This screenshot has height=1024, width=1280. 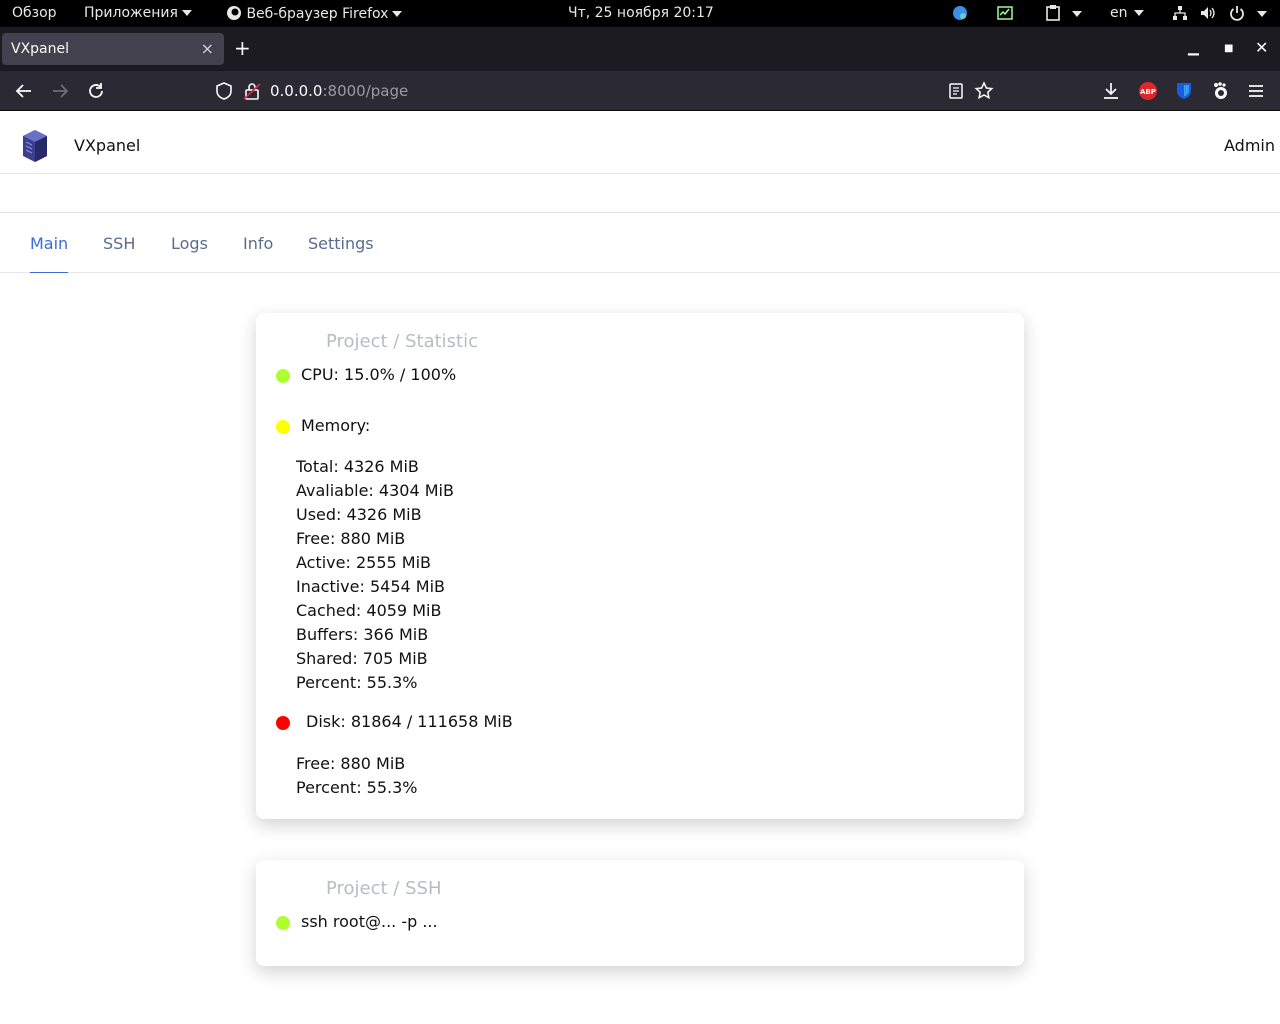 I want to click on breadcrumb-bar, so click(x=640, y=193).